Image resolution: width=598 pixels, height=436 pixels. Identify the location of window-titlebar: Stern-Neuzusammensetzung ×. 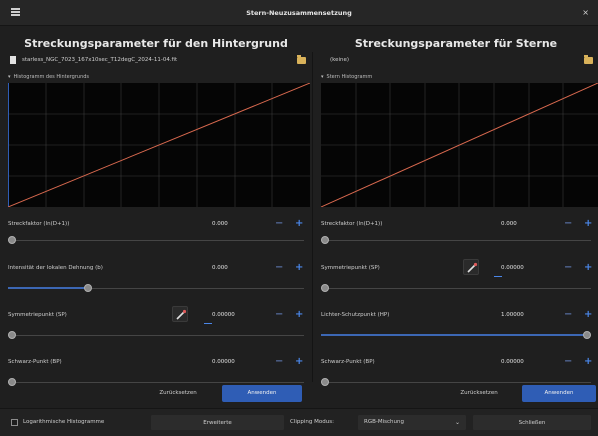
(299, 13).